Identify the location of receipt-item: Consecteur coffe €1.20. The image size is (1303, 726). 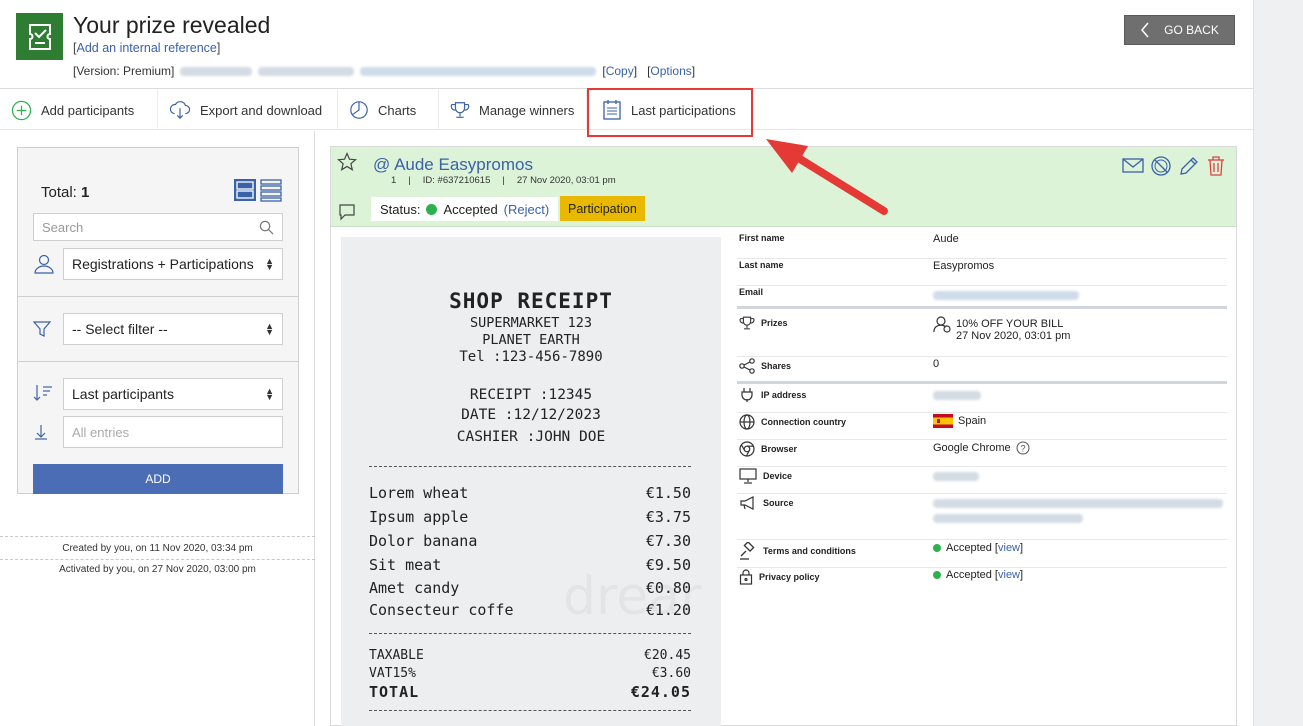
(530, 610).